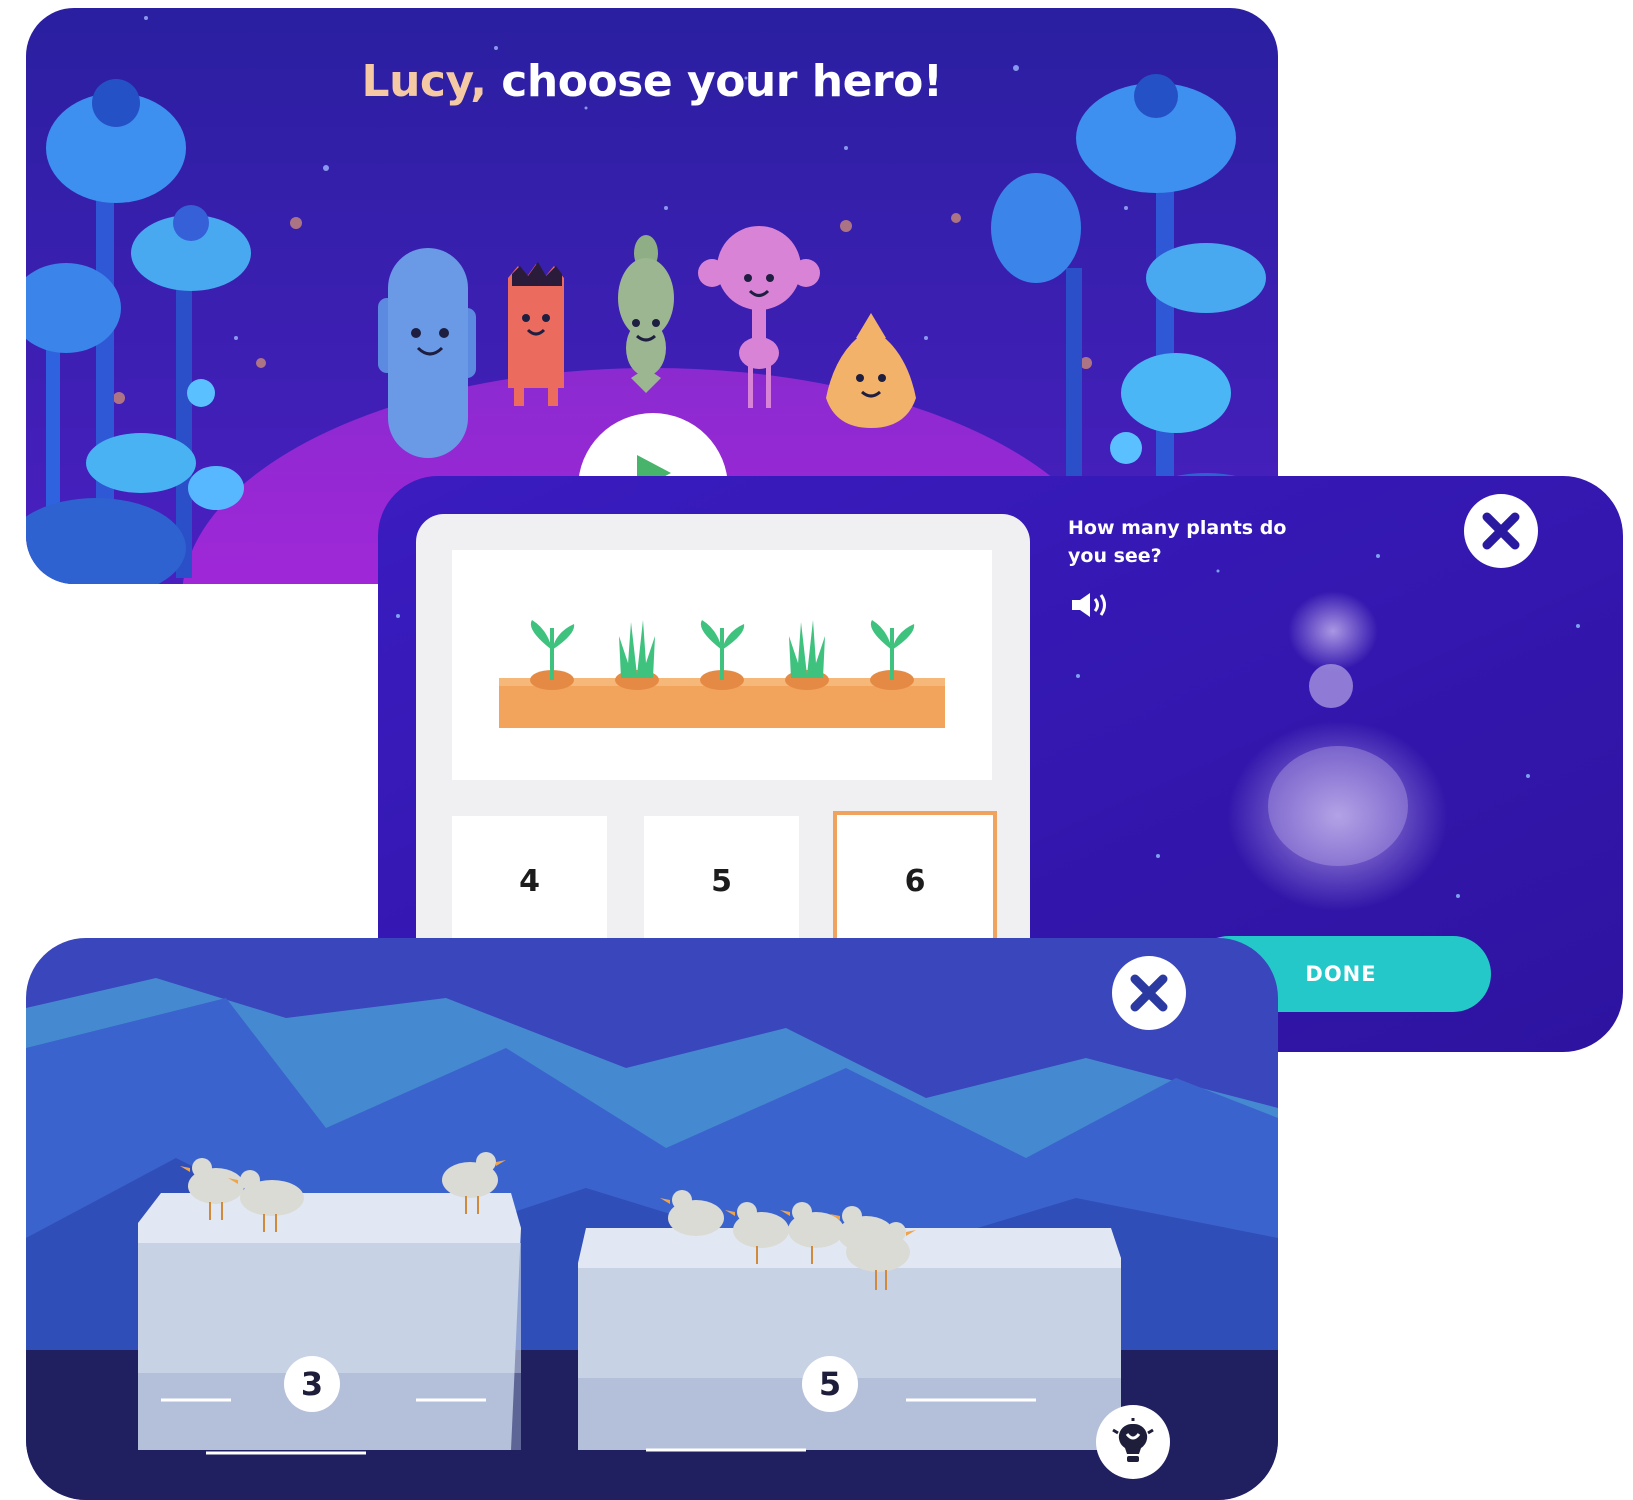  What do you see at coordinates (849, 1340) in the screenshot?
I see `right-iceberg` at bounding box center [849, 1340].